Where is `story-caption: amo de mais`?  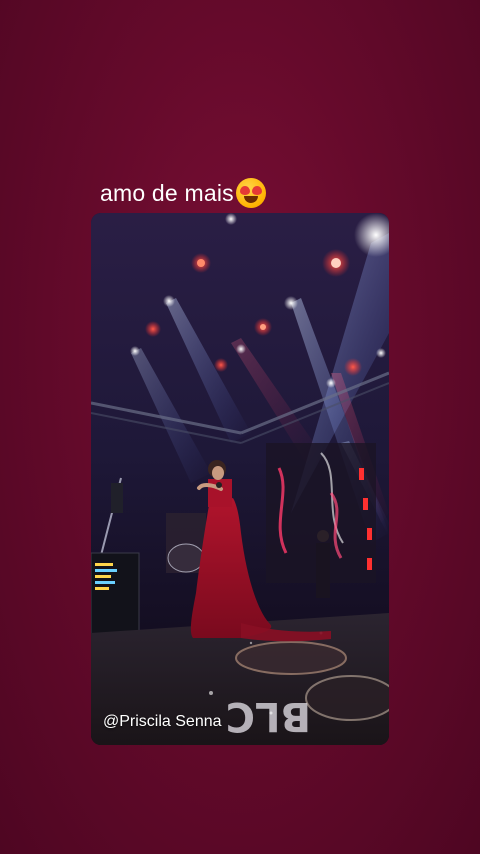 story-caption: amo de mais is located at coordinates (183, 193).